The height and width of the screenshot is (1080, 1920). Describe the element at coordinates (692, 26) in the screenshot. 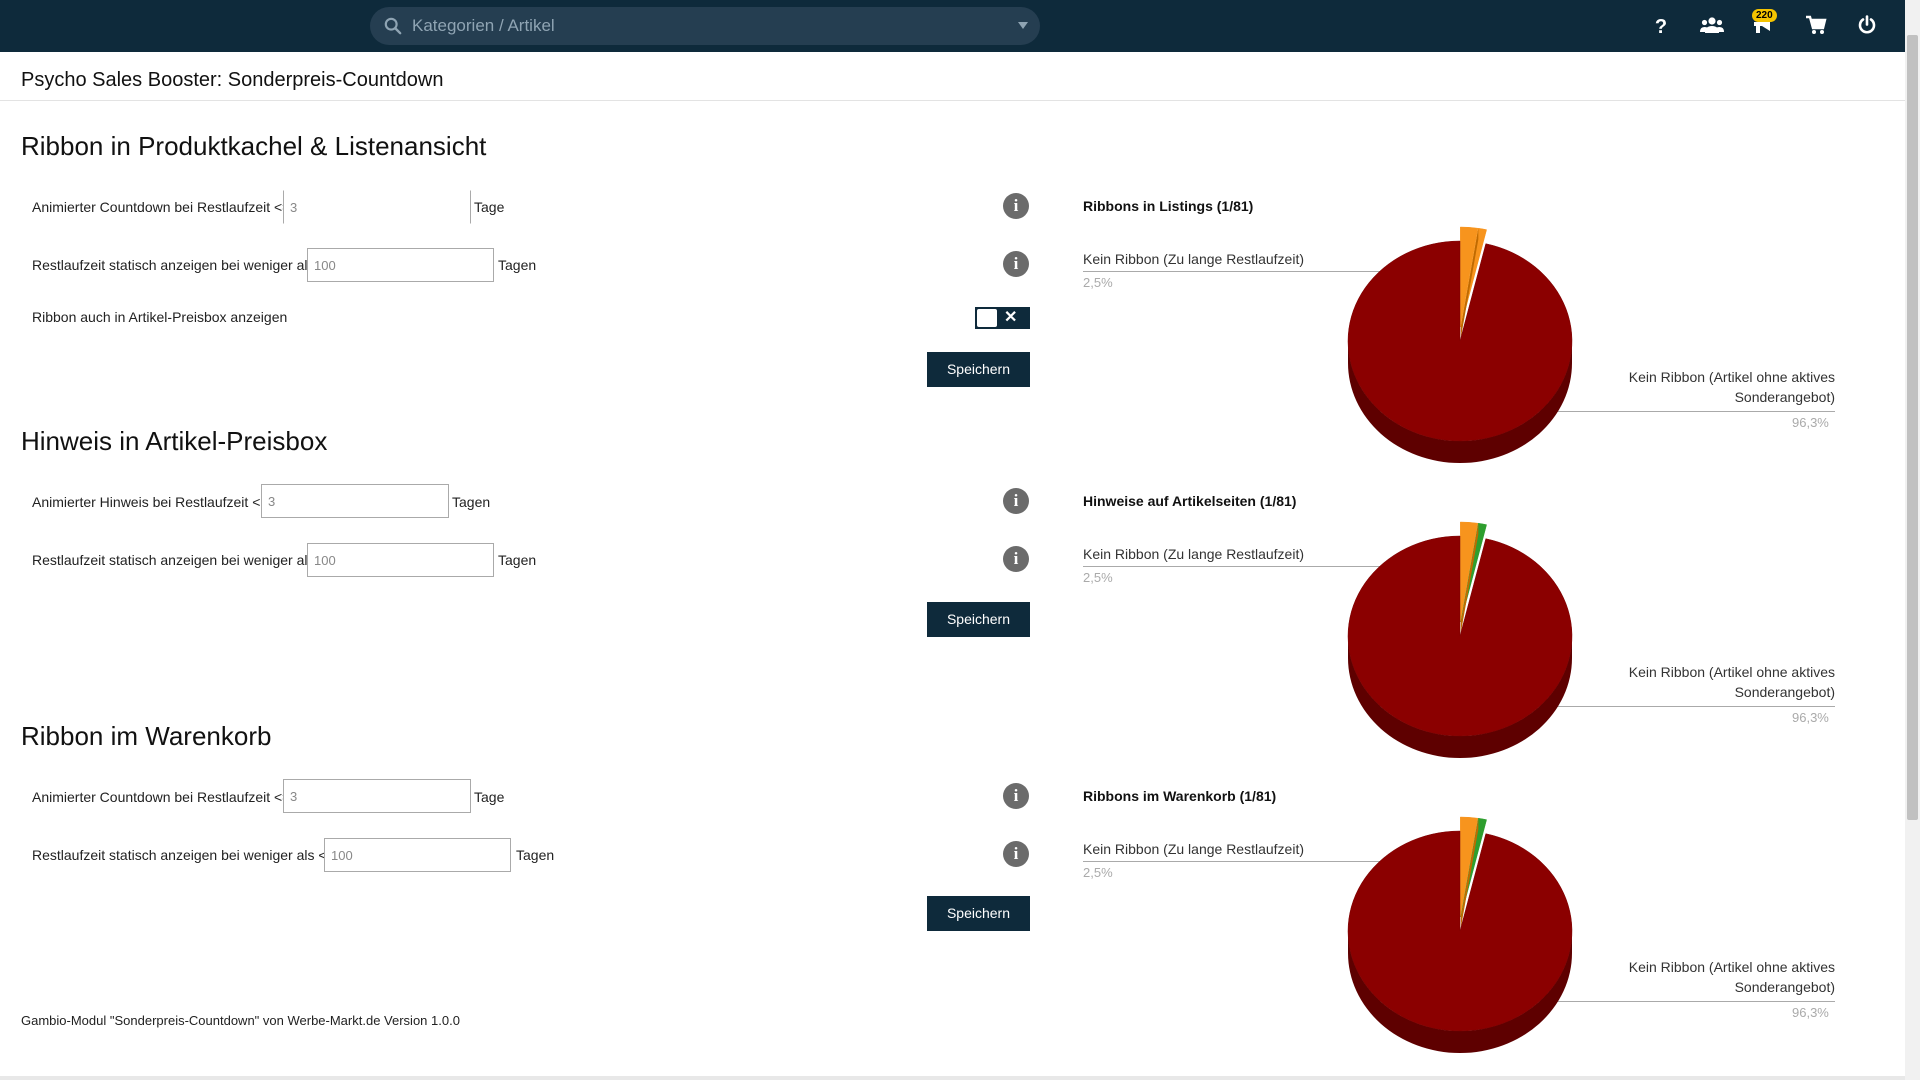

I see `search-input` at that location.